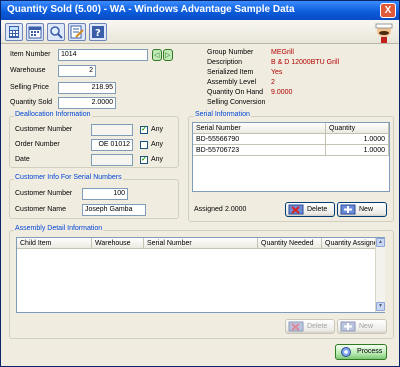 The image size is (400, 367). What do you see at coordinates (259, 150) in the screenshot?
I see `serial-cell: BD-55706723` at bounding box center [259, 150].